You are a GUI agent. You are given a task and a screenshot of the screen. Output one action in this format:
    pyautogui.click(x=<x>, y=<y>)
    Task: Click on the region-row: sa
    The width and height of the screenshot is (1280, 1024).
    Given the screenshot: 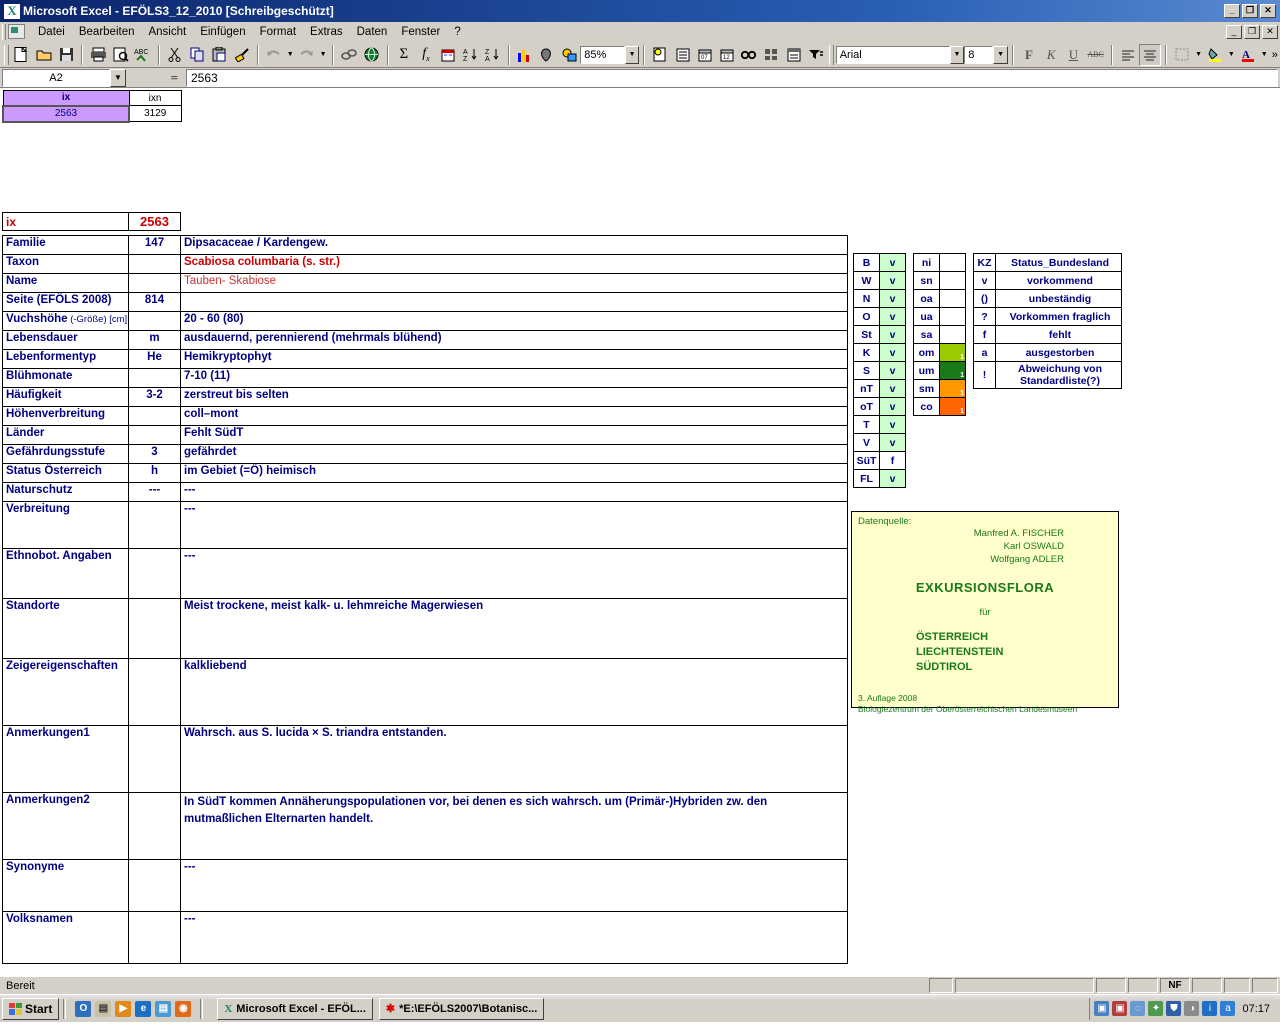 What is the action you would take?
    pyautogui.click(x=939, y=334)
    